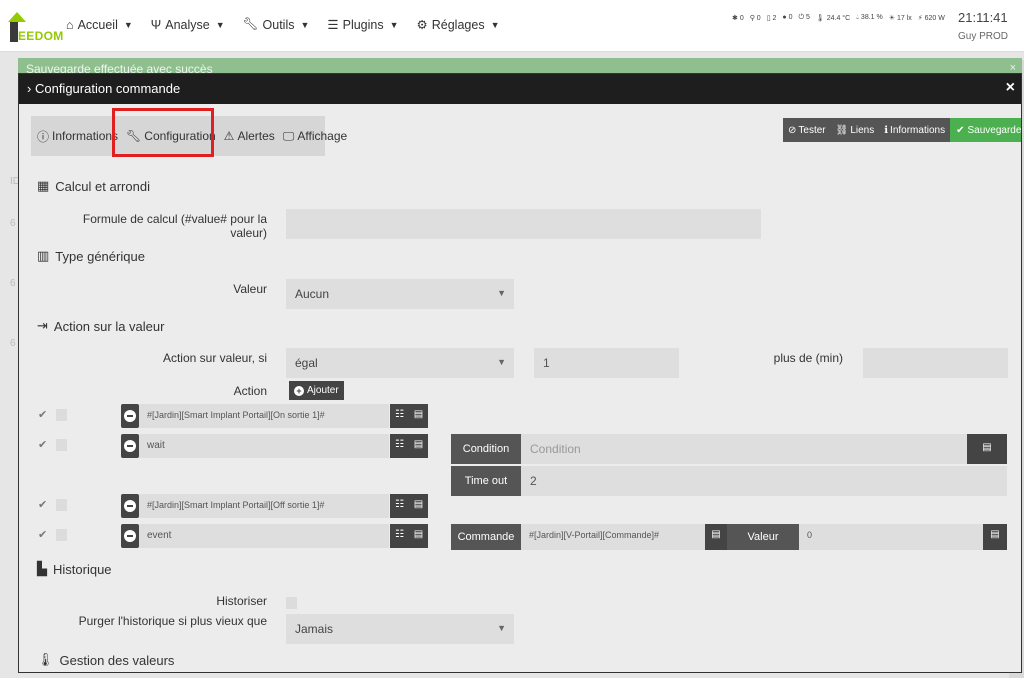 Image resolution: width=1024 pixels, height=678 pixels. Describe the element at coordinates (102, 186) in the screenshot. I see `section-calcul-title: Calcul et arrondi` at that location.